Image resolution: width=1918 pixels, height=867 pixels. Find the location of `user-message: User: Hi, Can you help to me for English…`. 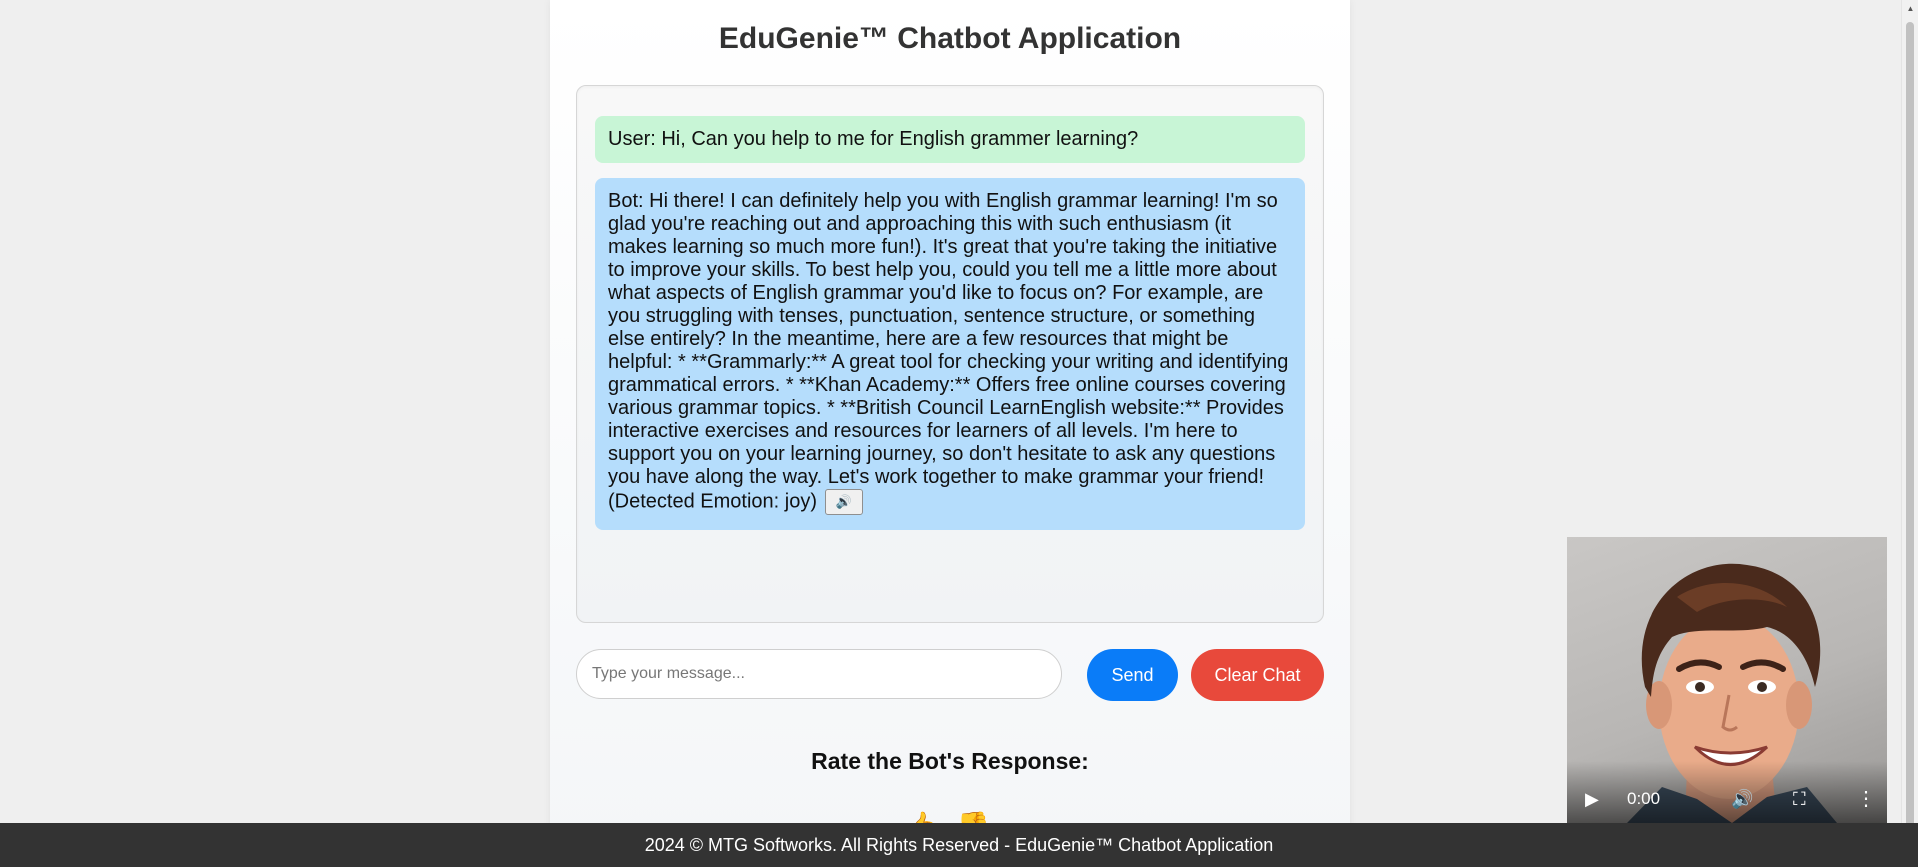

user-message: User: Hi, Can you help to me for English… is located at coordinates (950, 139).